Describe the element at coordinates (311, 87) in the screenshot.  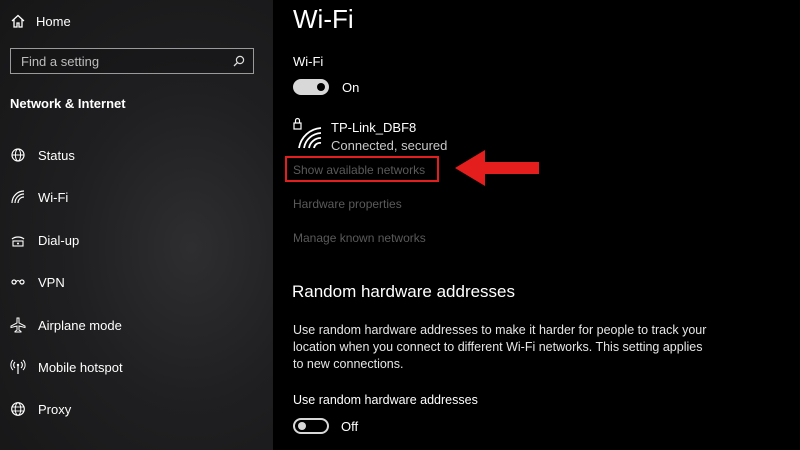
I see `wifi-toggle` at that location.